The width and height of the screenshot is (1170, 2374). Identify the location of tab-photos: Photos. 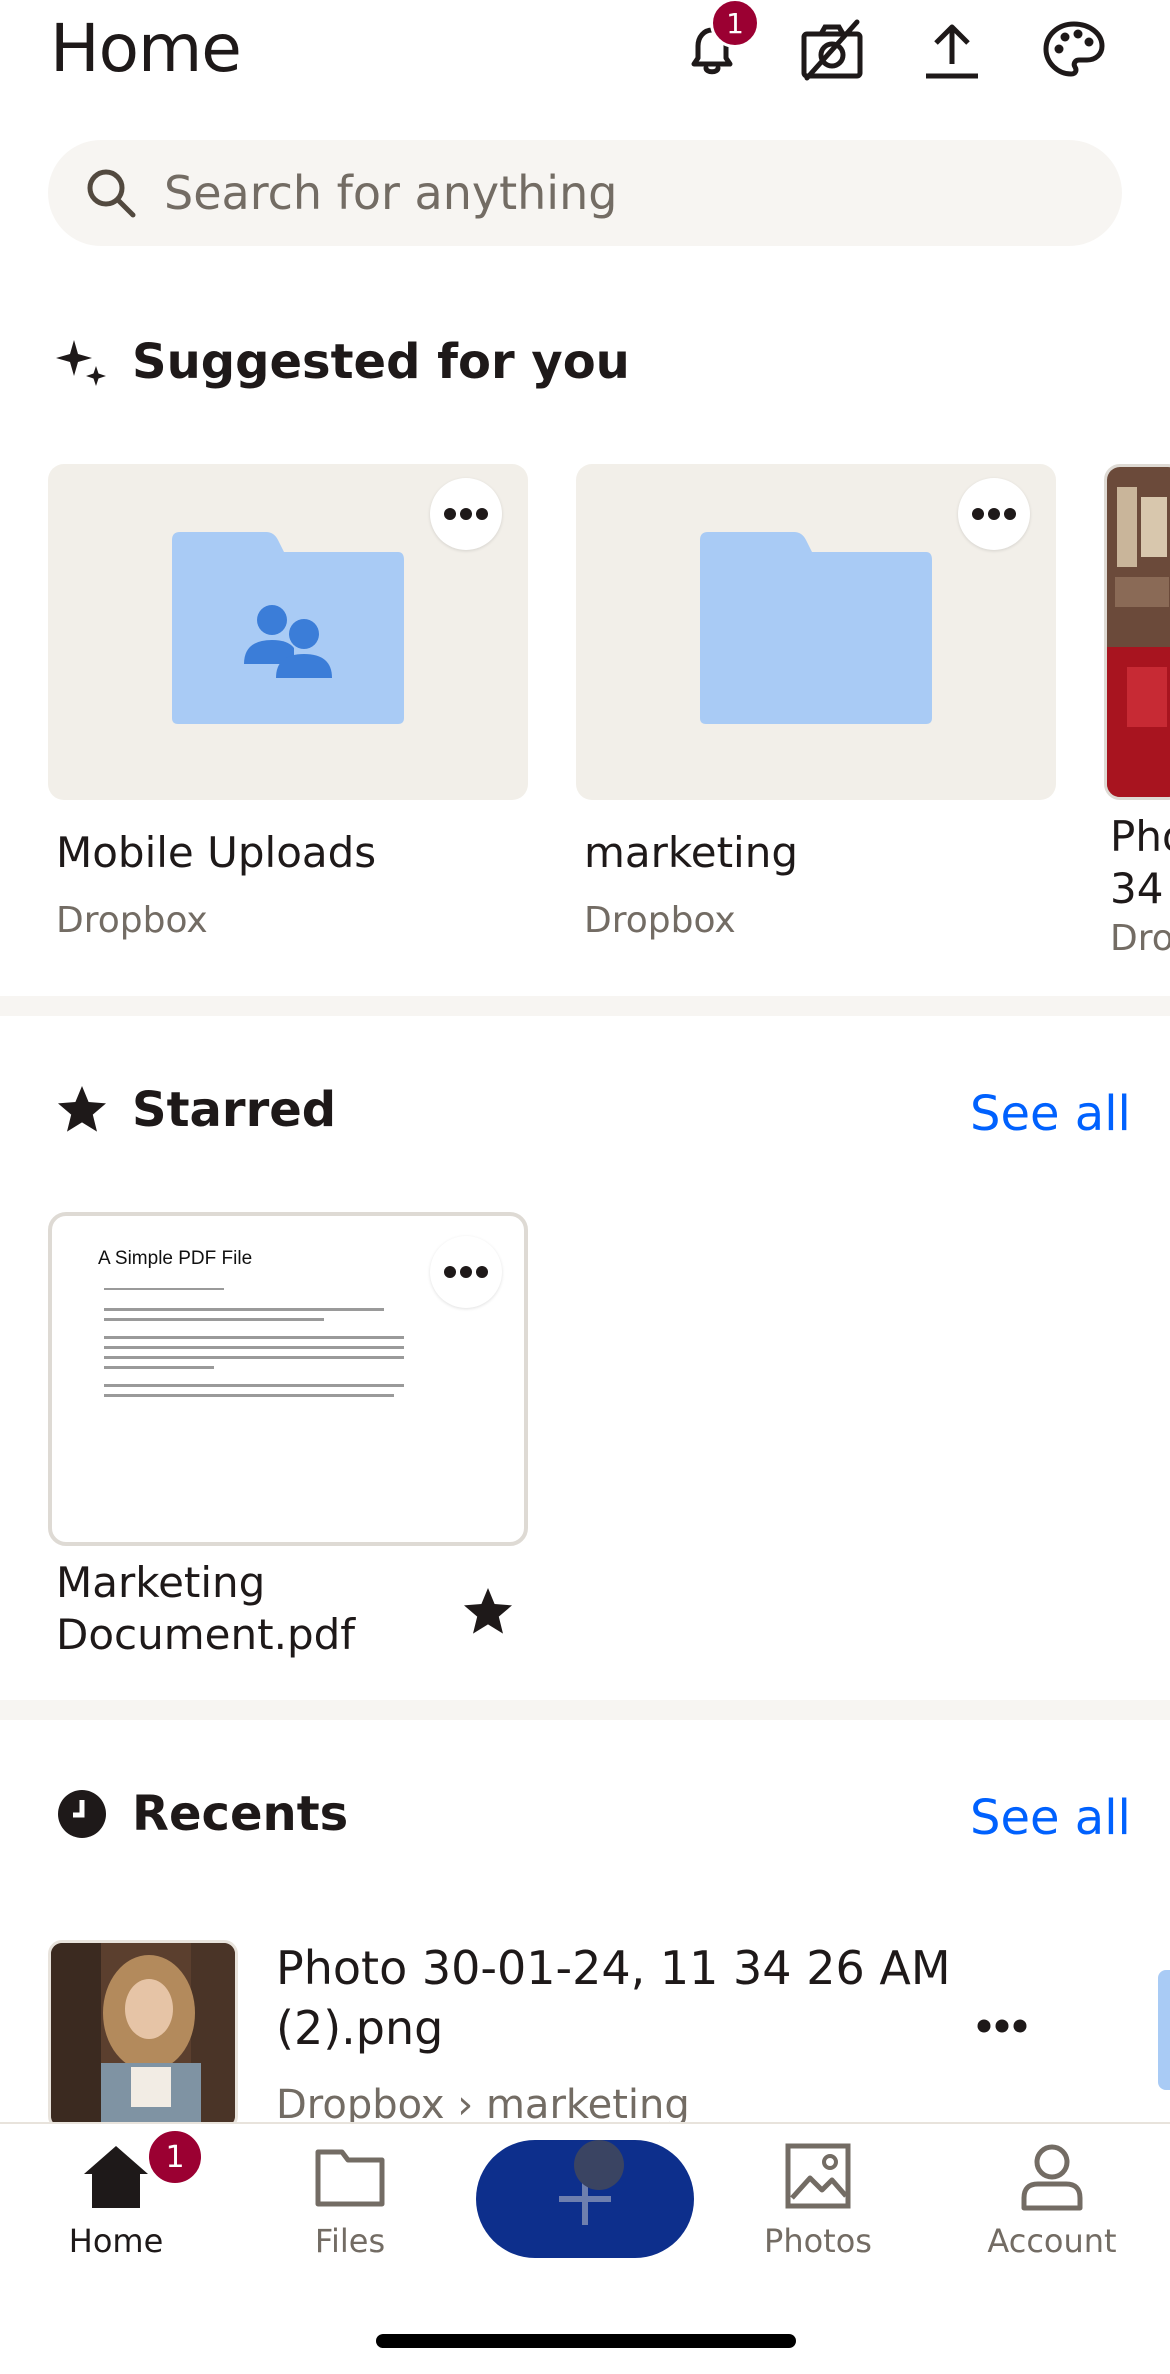
(818, 2200).